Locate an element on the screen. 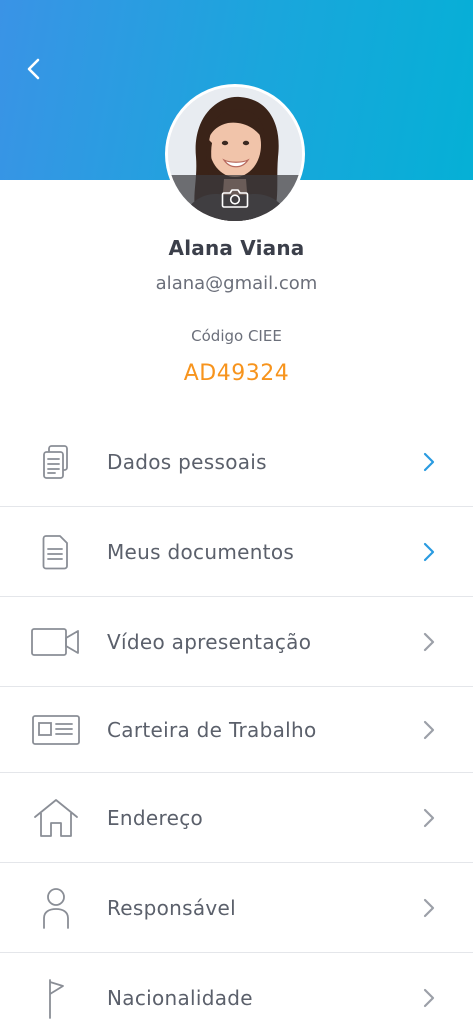  home-icon is located at coordinates (56, 818).